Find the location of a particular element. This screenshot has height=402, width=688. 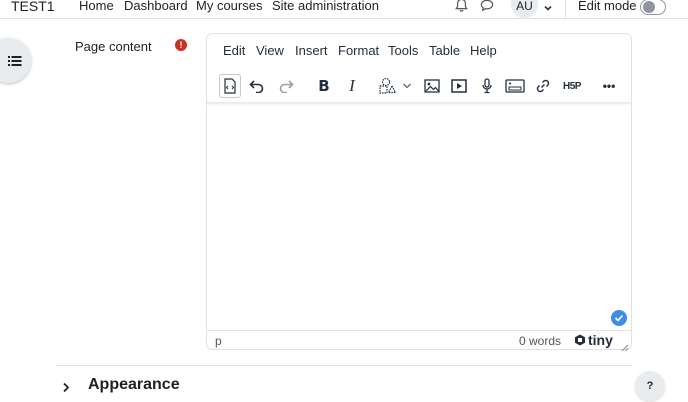

tiny-brand-text: tiny is located at coordinates (600, 340).